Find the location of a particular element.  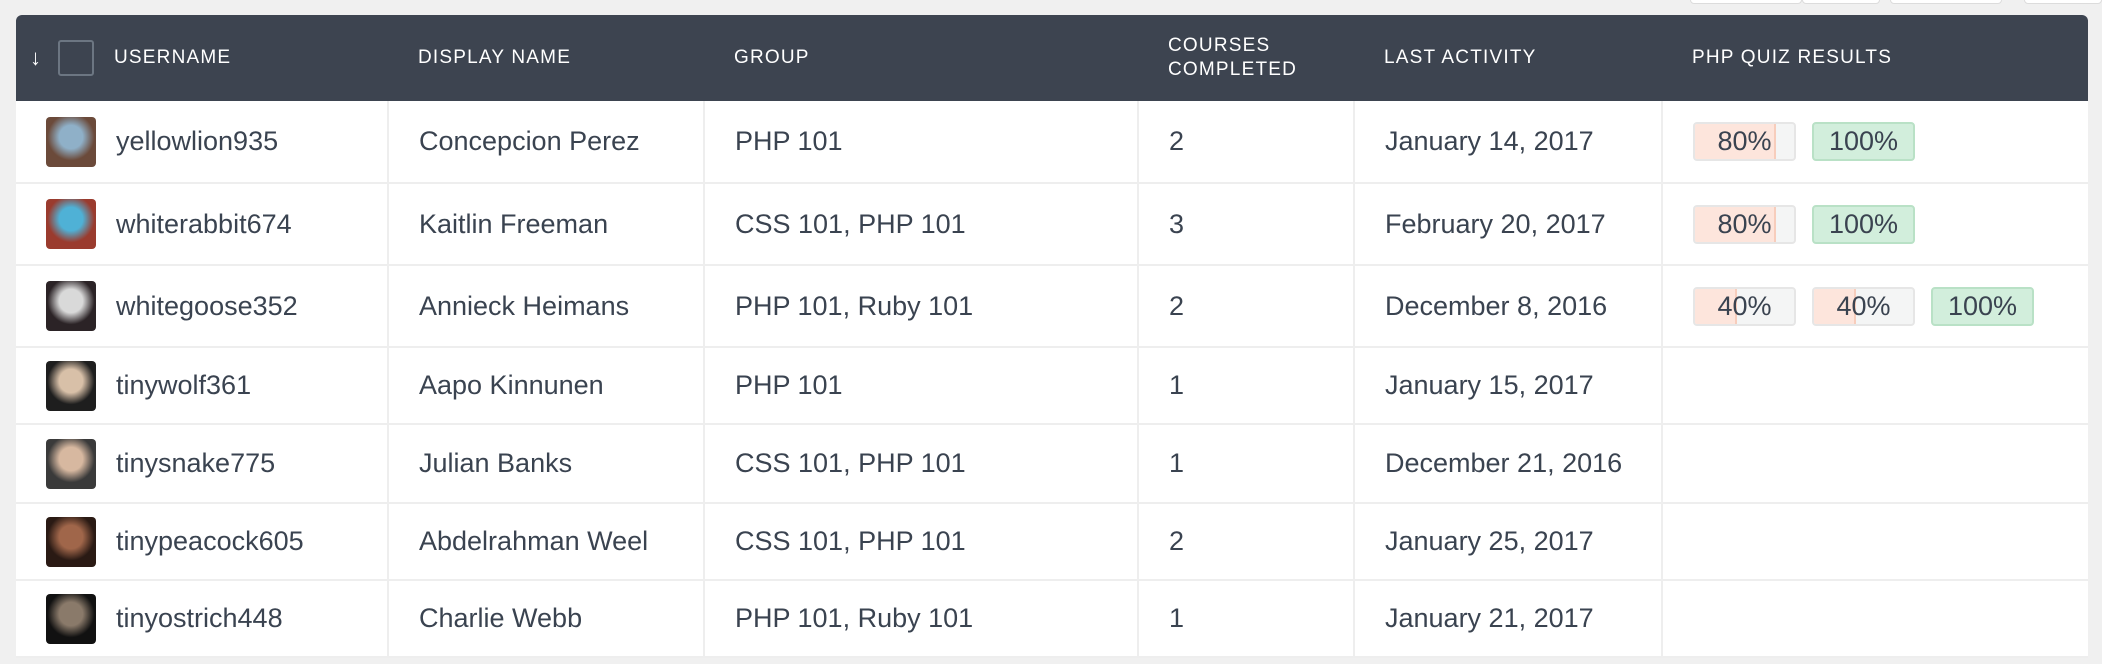

column-header-last-activity: LAST ACTIVITY is located at coordinates (1508, 58).